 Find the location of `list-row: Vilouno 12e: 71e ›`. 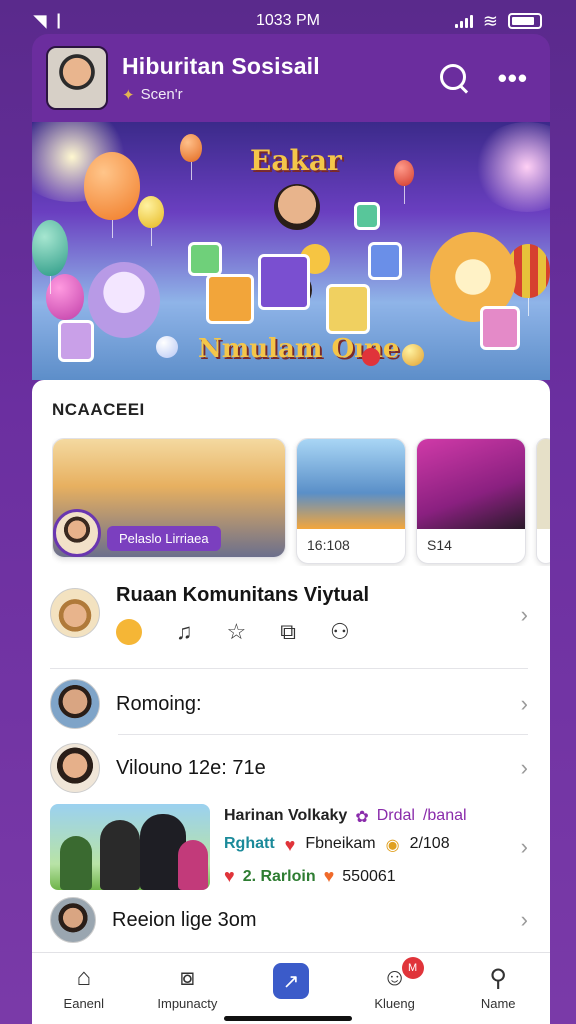

list-row: Vilouno 12e: 71e › is located at coordinates (291, 768).